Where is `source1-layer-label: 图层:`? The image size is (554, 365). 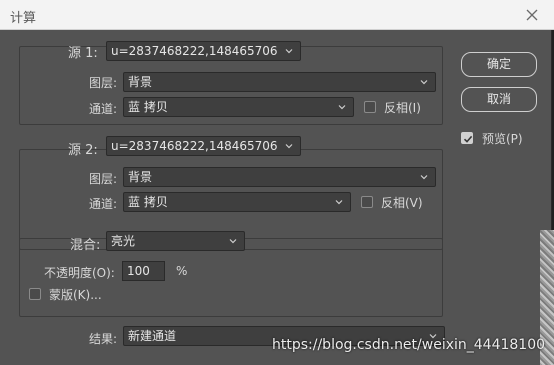
source1-layer-label: 图层: is located at coordinates (103, 83).